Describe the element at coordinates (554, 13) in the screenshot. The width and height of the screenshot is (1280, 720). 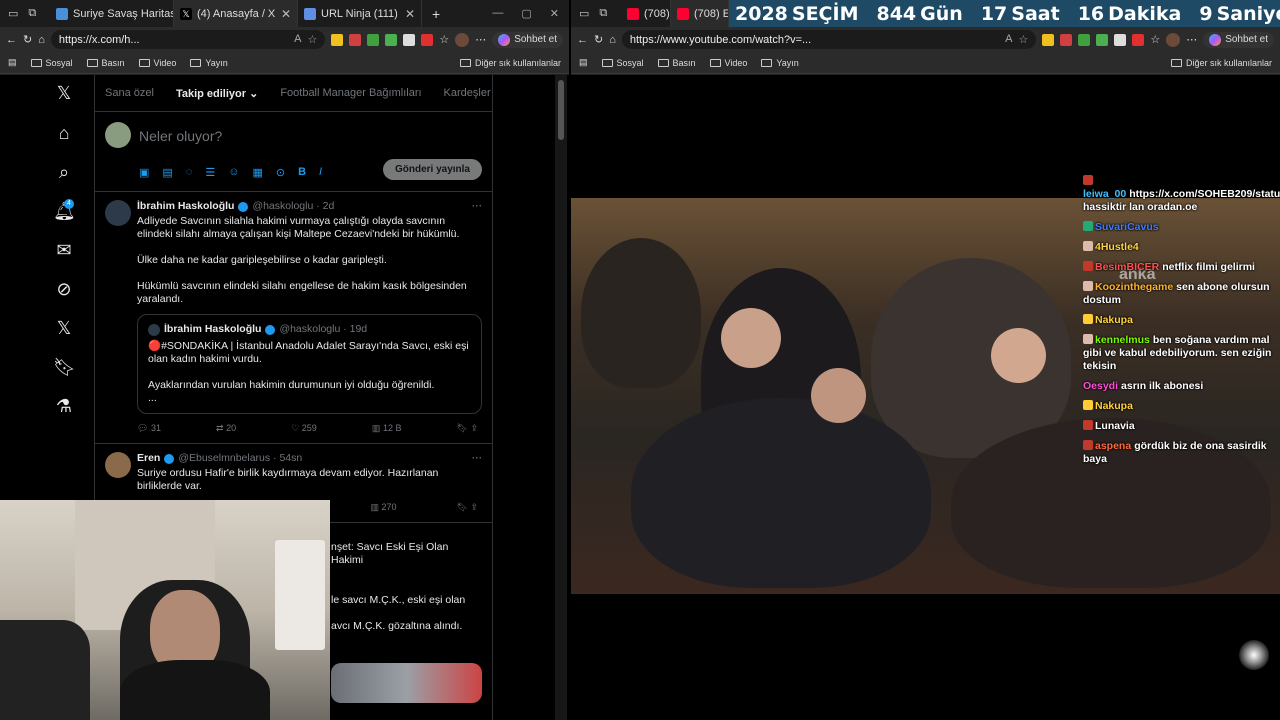
I see `close-window-icon: ✕` at that location.